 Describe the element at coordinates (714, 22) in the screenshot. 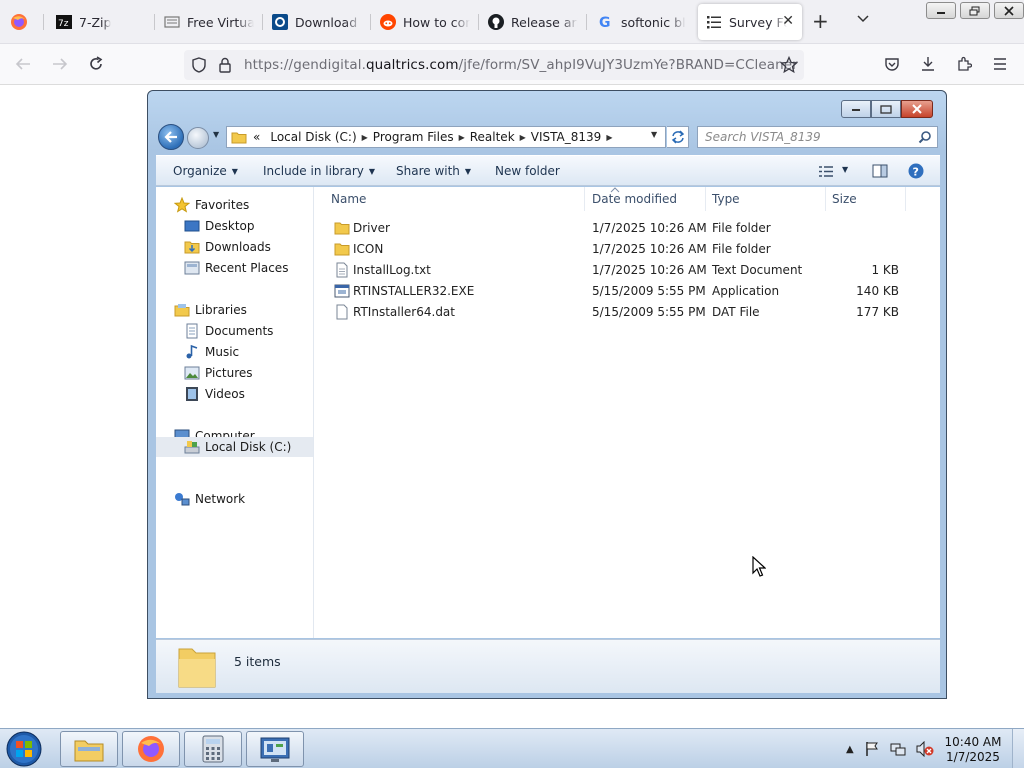

I see `form-icon` at that location.